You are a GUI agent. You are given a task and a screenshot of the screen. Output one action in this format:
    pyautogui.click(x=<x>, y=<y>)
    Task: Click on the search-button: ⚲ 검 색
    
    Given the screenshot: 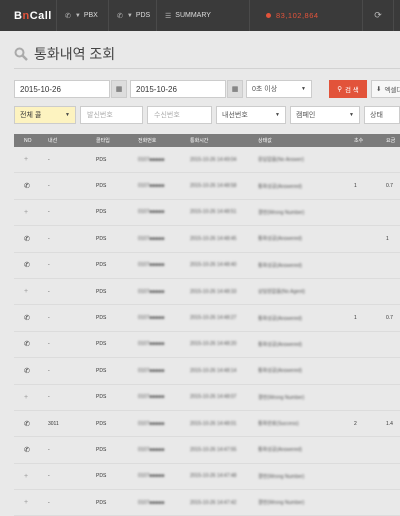 What is the action you would take?
    pyautogui.click(x=348, y=89)
    